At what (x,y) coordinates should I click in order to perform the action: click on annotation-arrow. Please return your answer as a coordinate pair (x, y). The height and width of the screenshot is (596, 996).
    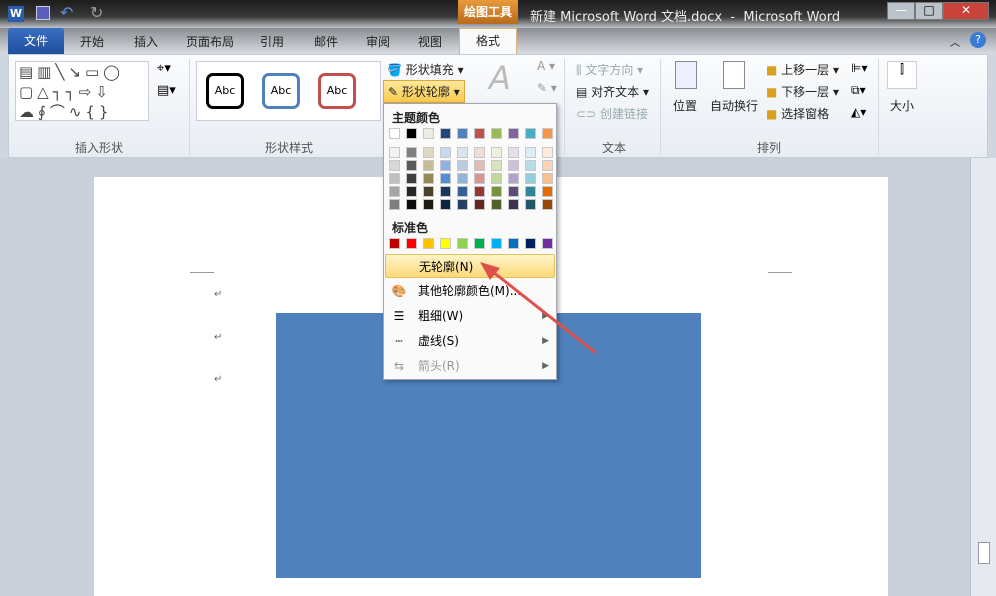
    Looking at the image, I should click on (538, 308).